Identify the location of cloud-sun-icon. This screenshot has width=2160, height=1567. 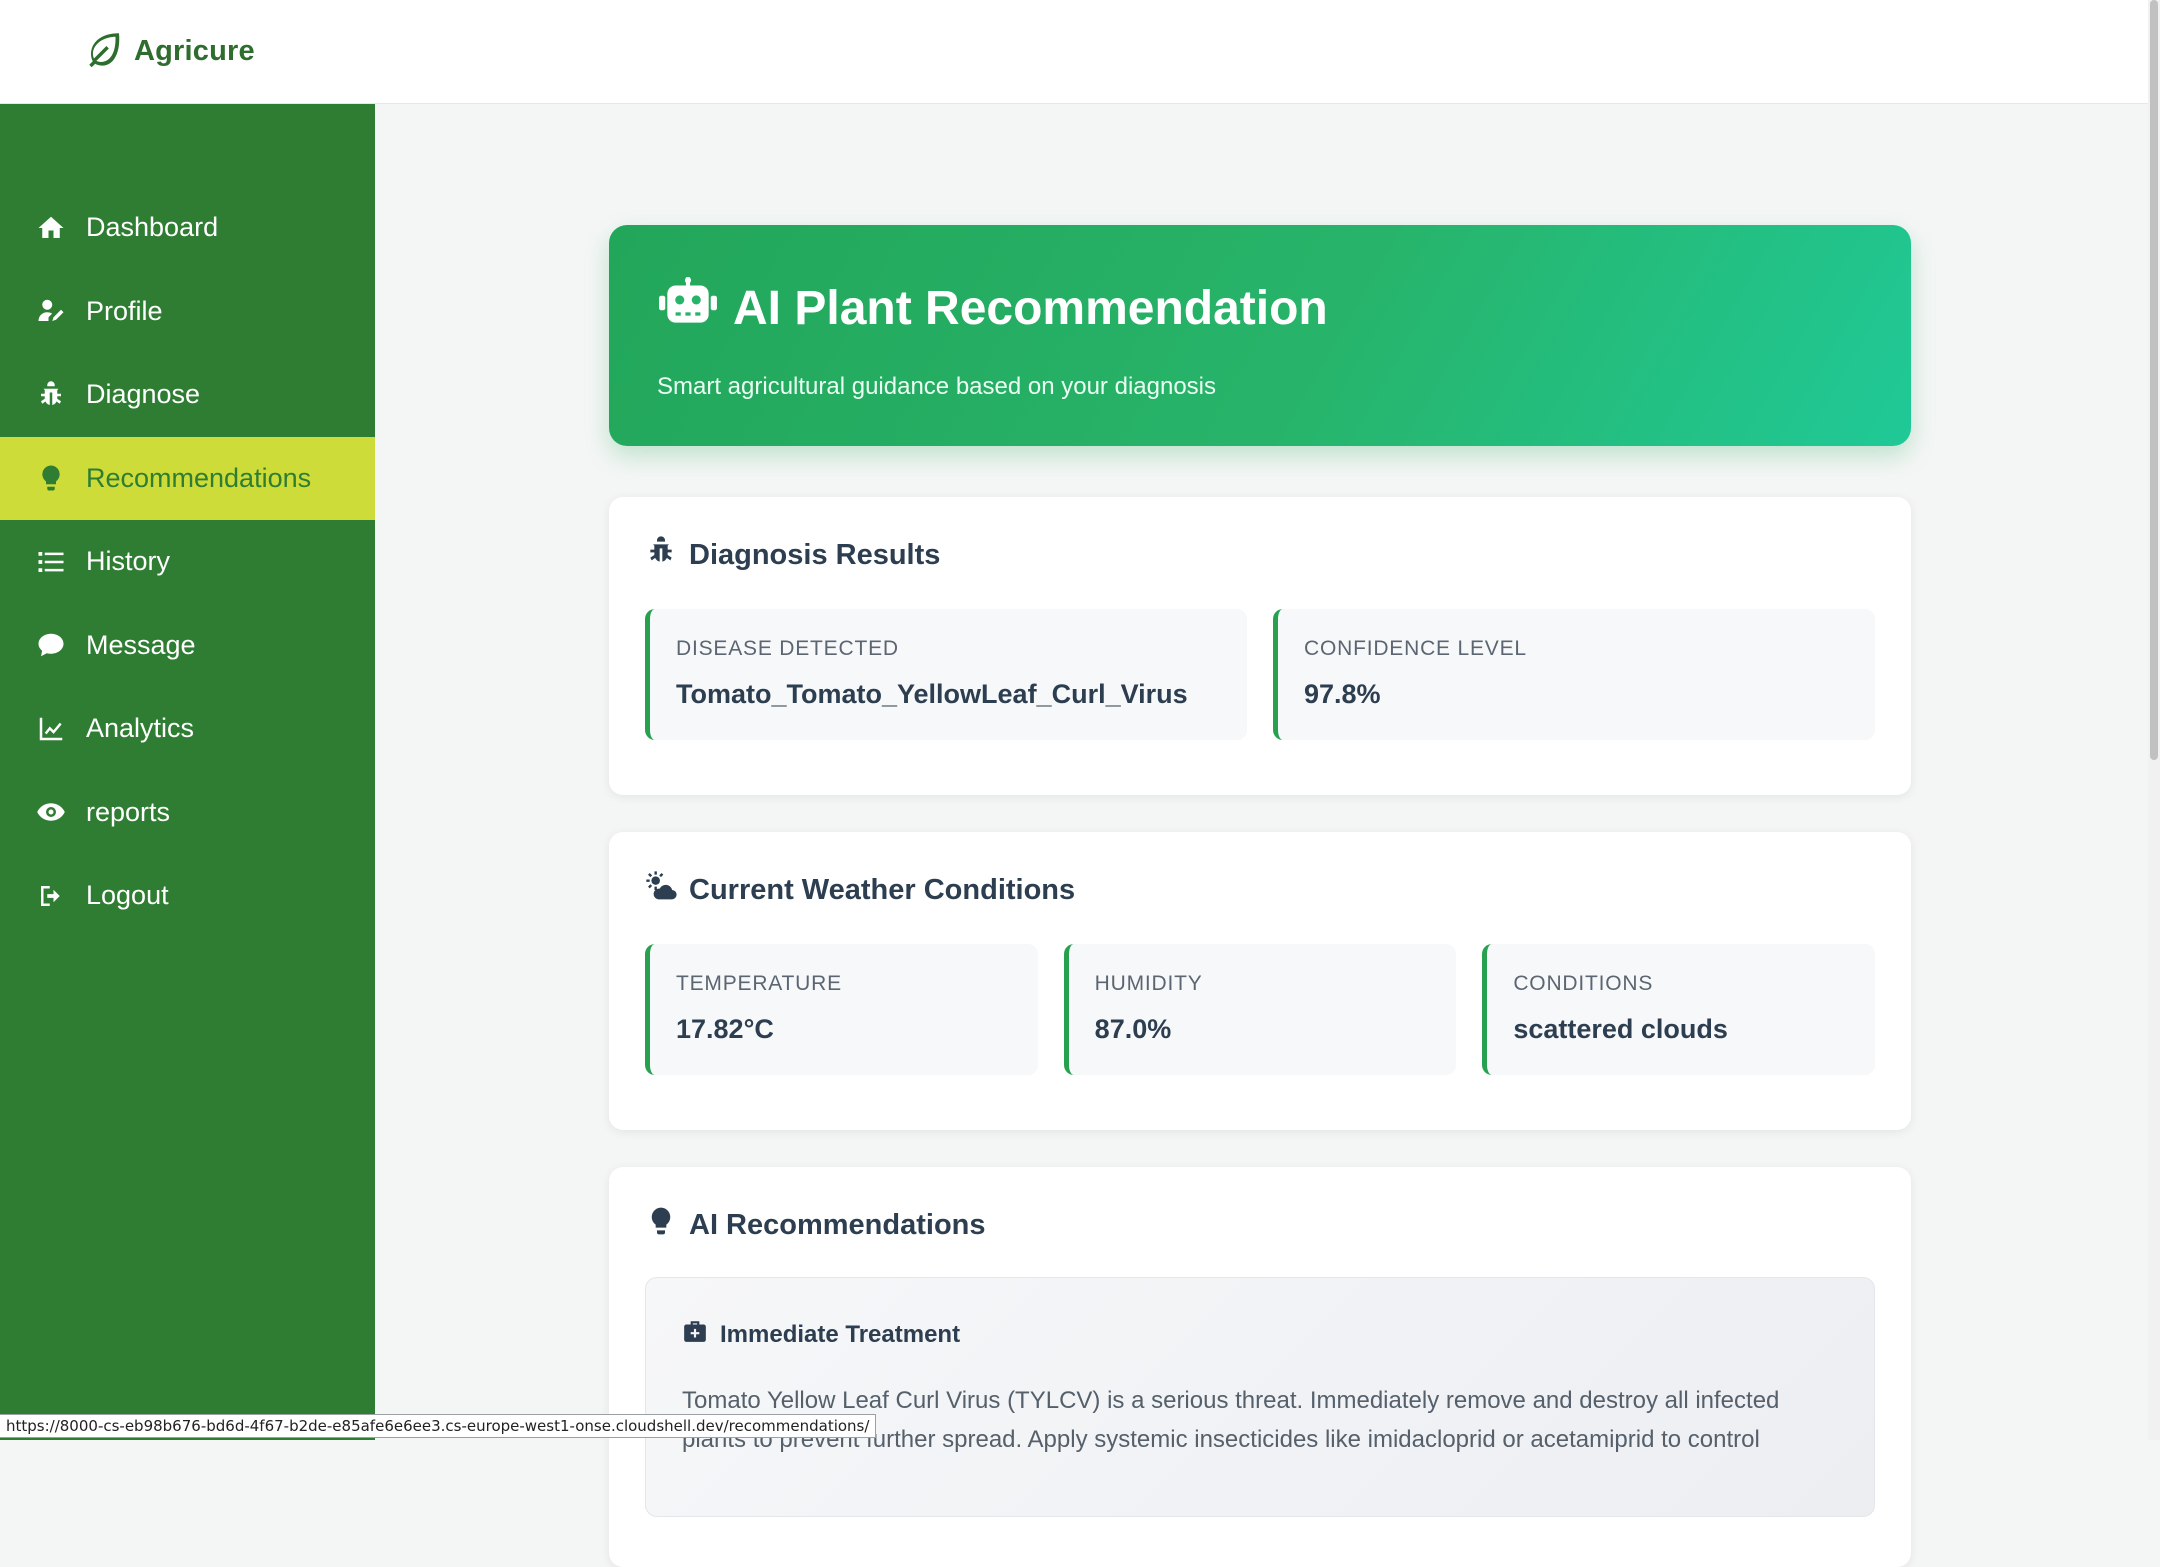
(661, 890).